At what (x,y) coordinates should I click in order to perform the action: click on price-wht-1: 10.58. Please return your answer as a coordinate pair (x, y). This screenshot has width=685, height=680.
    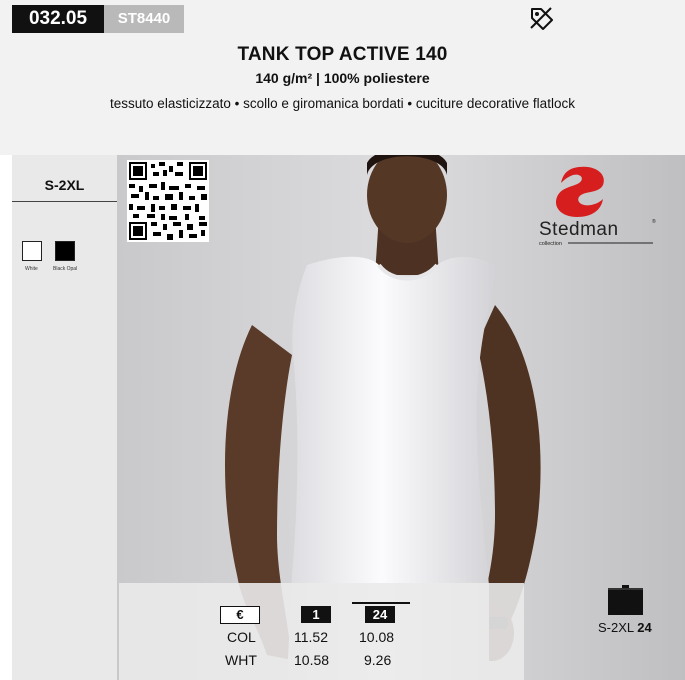
    Looking at the image, I should click on (312, 660).